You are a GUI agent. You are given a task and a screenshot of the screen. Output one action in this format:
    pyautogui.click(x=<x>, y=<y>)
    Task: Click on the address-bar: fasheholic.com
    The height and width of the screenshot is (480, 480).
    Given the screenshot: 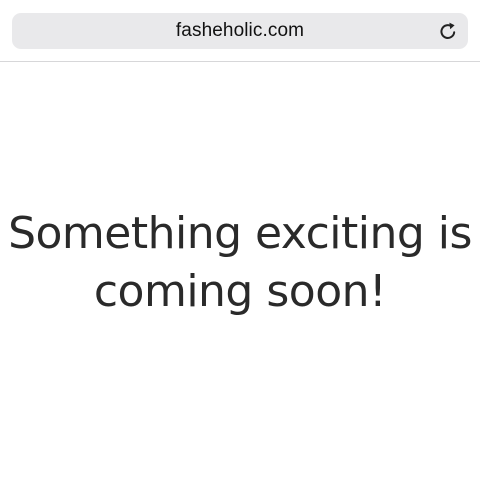 What is the action you would take?
    pyautogui.click(x=240, y=31)
    